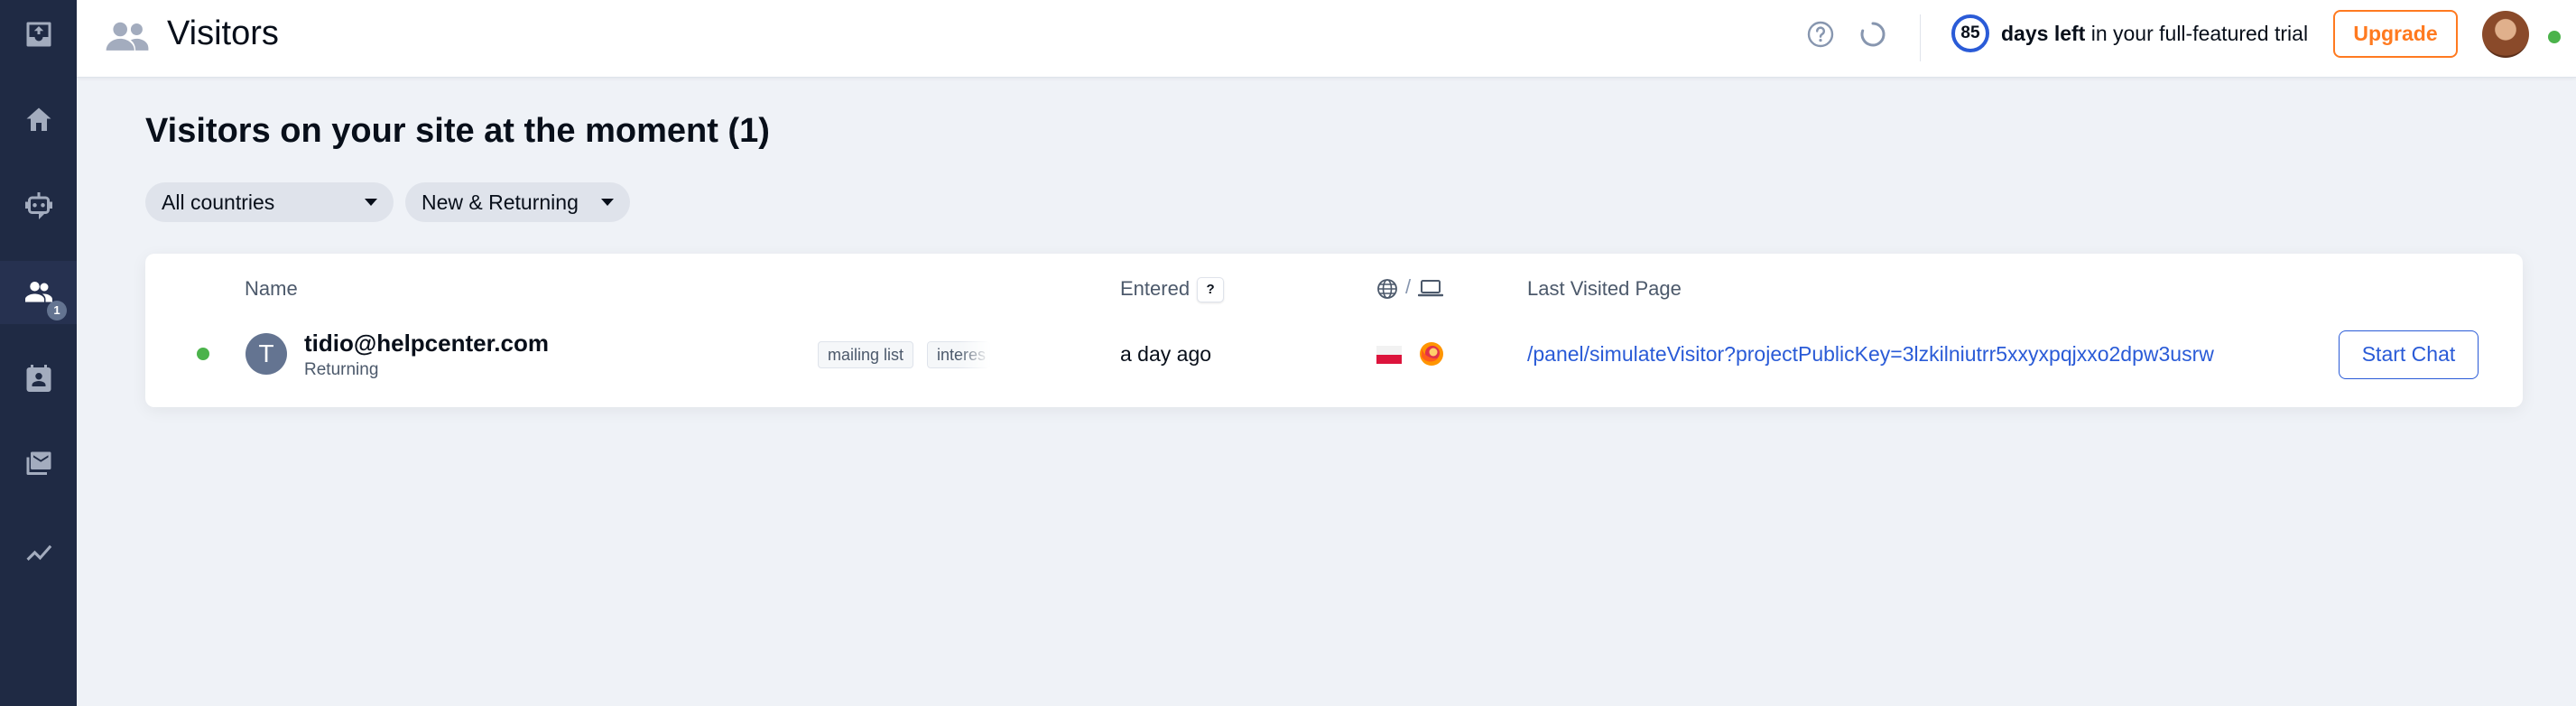 This screenshot has width=2576, height=706. What do you see at coordinates (219, 202) in the screenshot?
I see `country-filter-value: All countries` at bounding box center [219, 202].